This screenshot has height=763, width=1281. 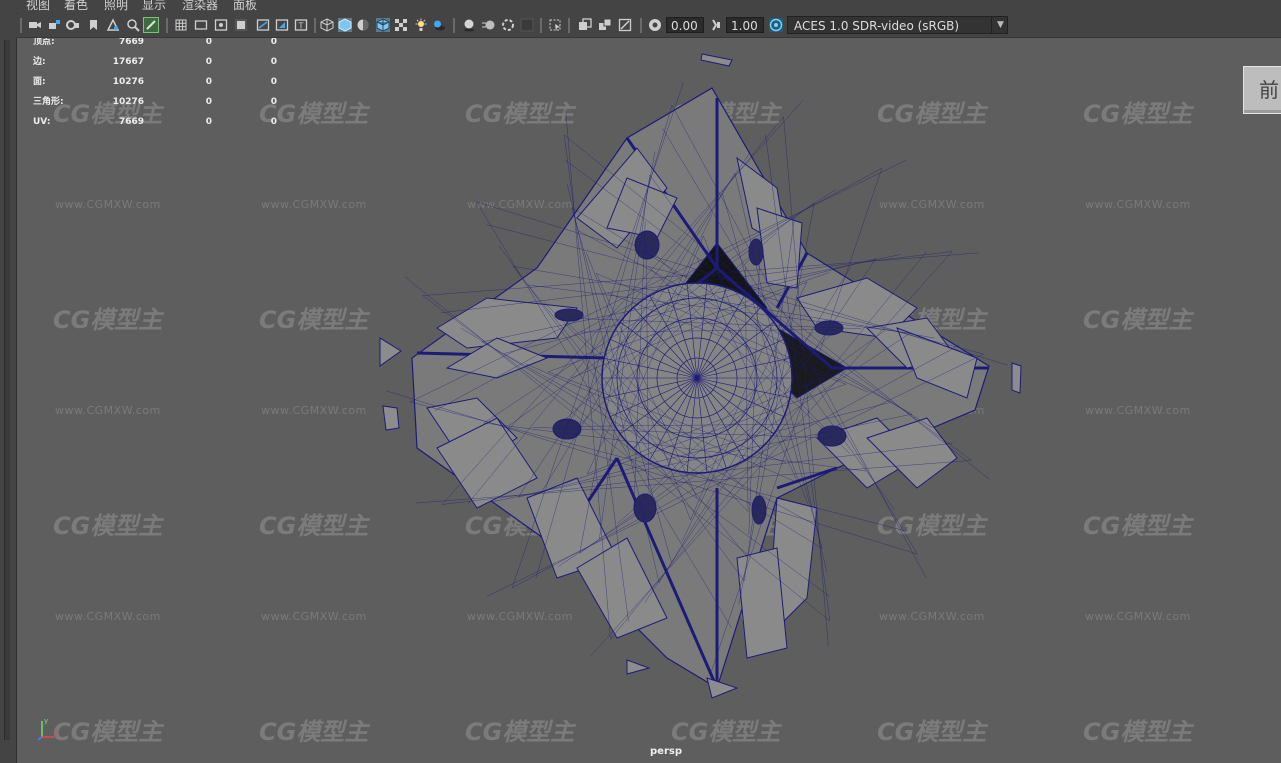 I want to click on ambient-occlusion-icon, so click(x=469, y=25).